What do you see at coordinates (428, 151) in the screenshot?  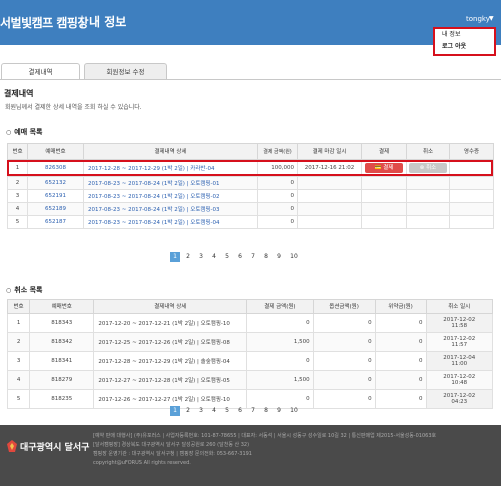 I see `column-header: 취소` at bounding box center [428, 151].